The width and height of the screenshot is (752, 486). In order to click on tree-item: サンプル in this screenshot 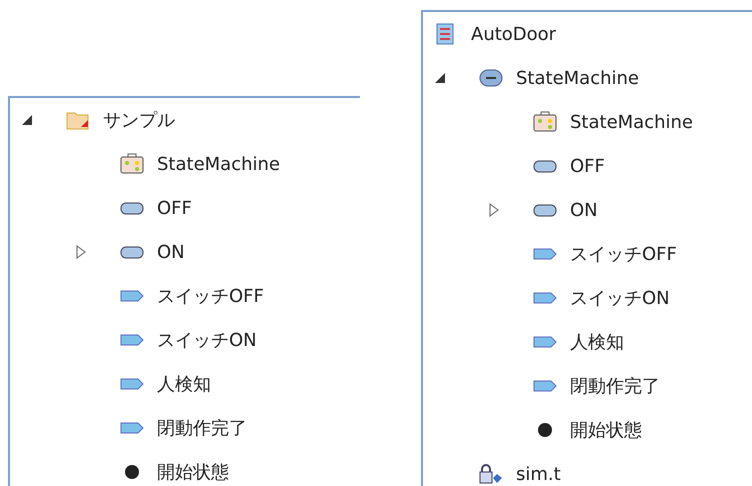, I will do `click(139, 120)`.